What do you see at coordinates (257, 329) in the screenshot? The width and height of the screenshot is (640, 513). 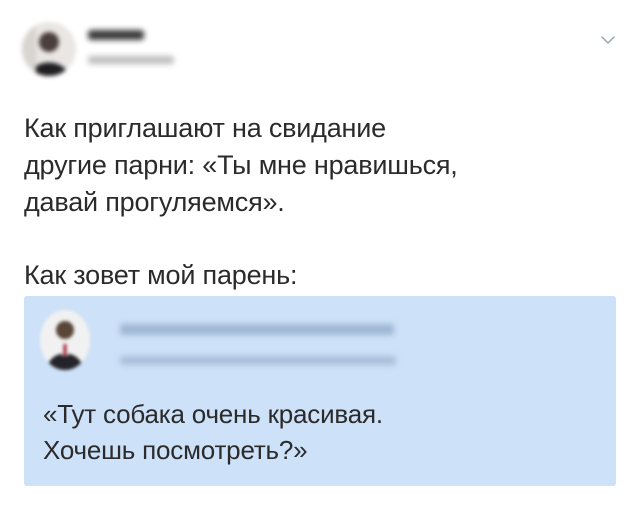 I see `quoted-author-name` at bounding box center [257, 329].